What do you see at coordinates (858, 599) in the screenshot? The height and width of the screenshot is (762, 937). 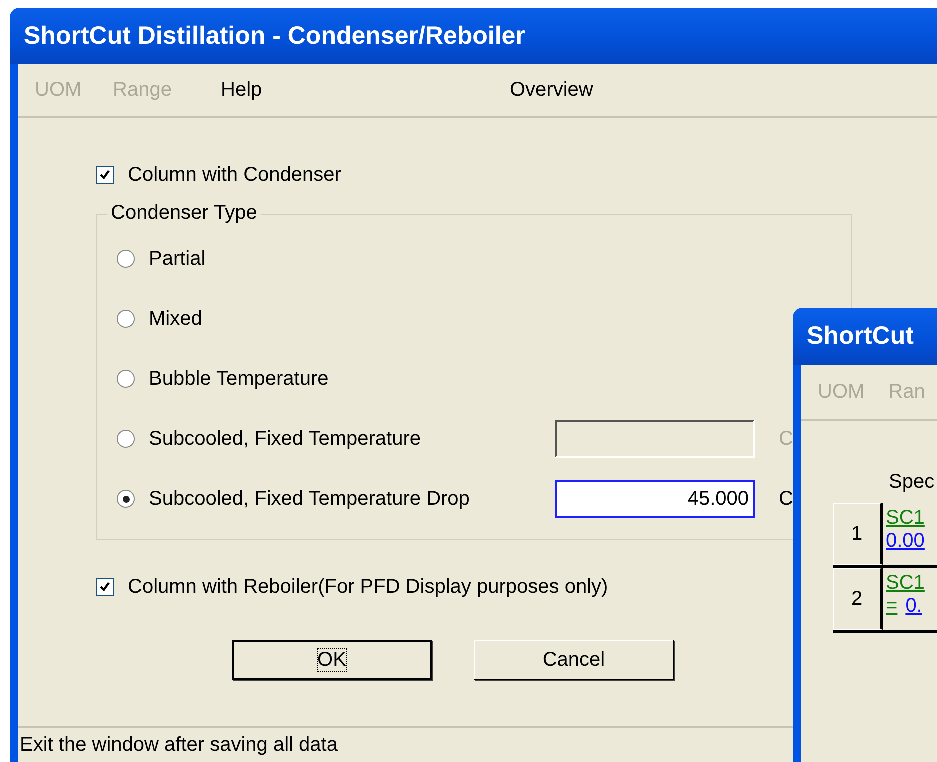 I see `row-header: 2` at bounding box center [858, 599].